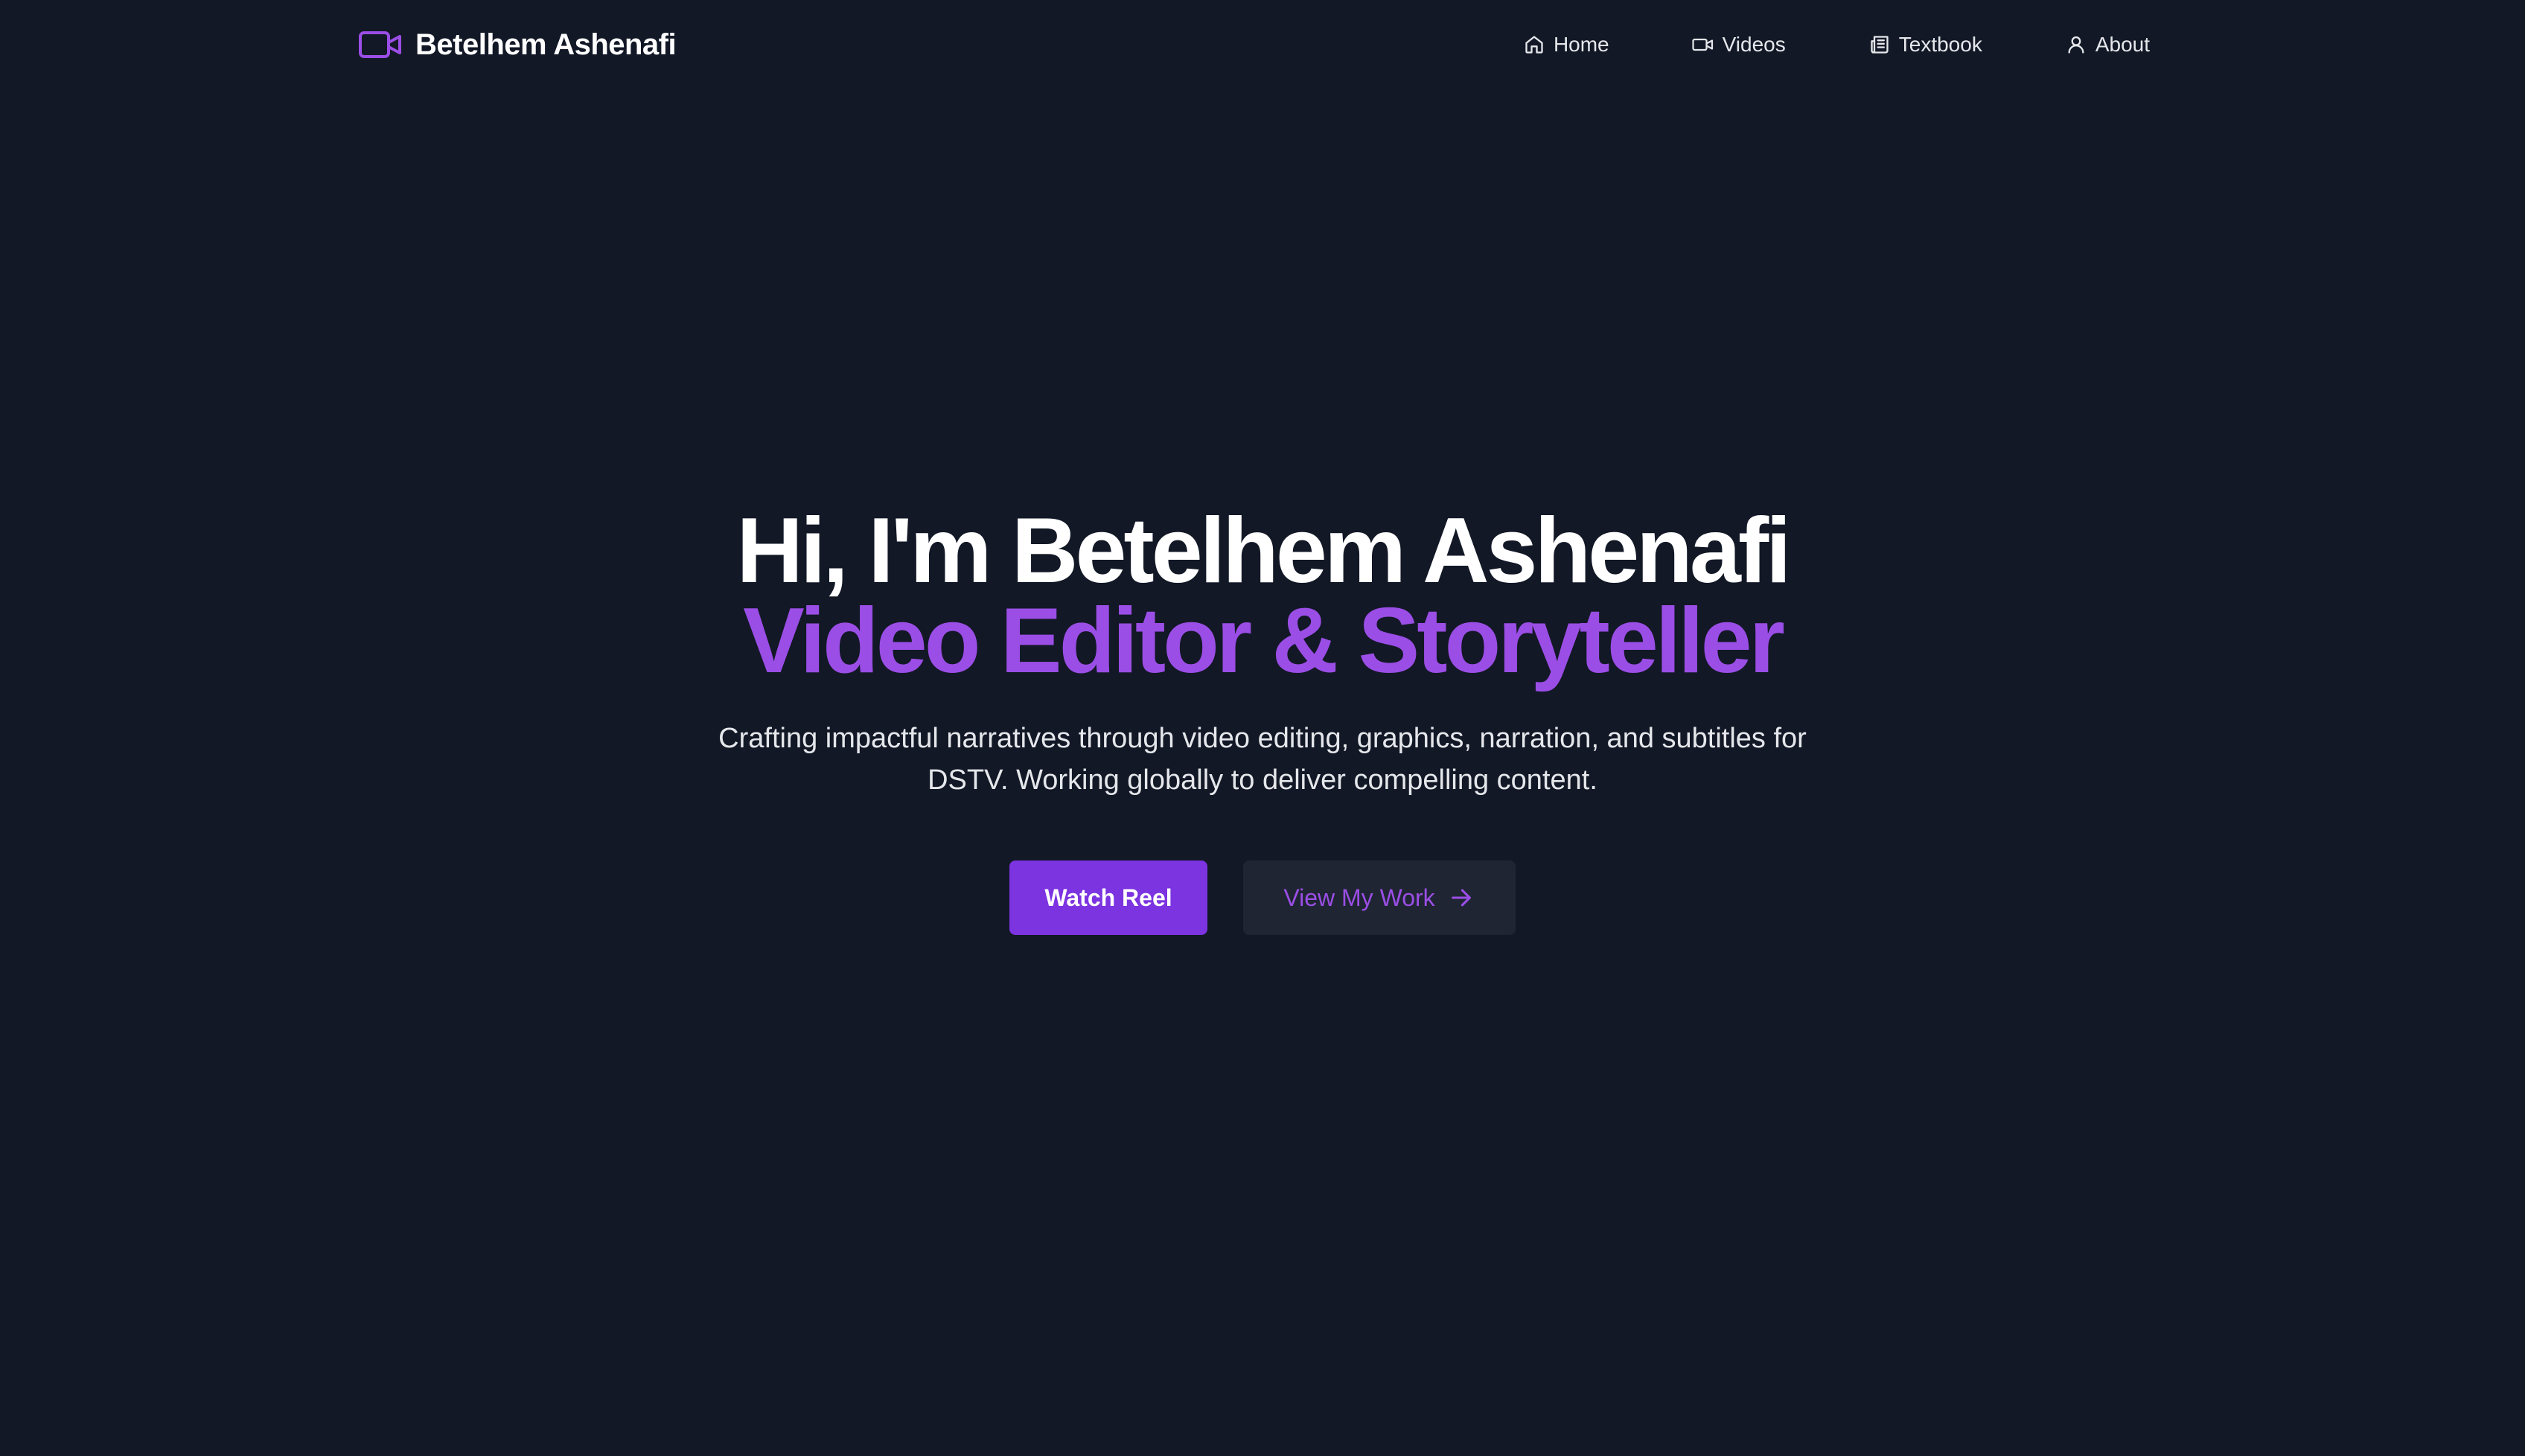 The height and width of the screenshot is (1456, 2525). What do you see at coordinates (1754, 44) in the screenshot?
I see `nav-item-label: Videos` at bounding box center [1754, 44].